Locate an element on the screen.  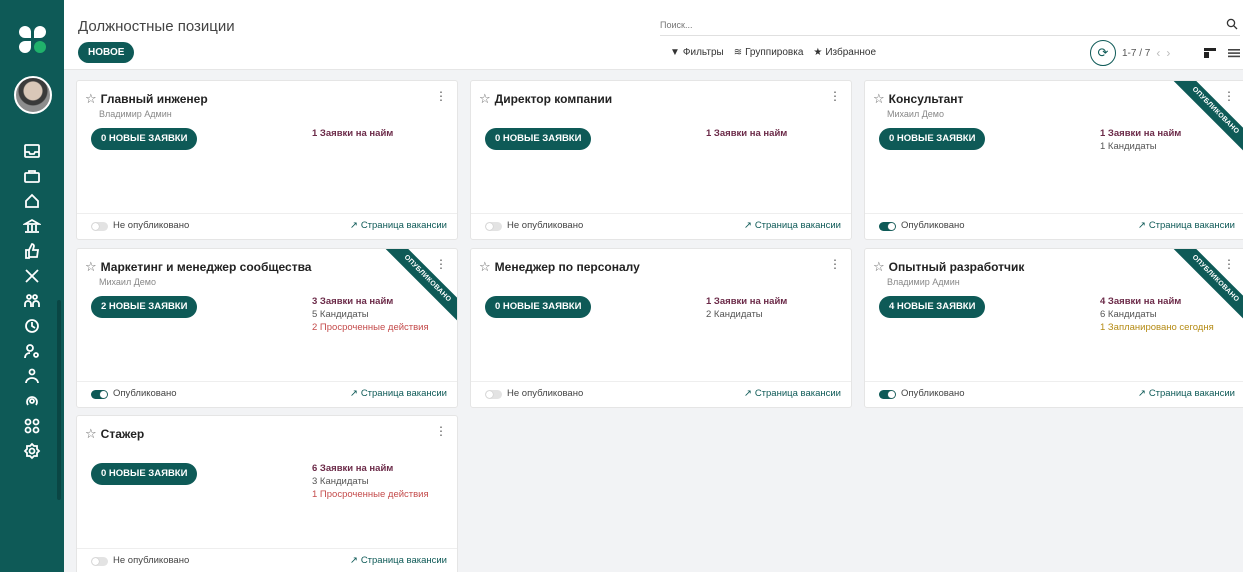
pager-previous-icon: ‹ is located at coordinates (1158, 53).